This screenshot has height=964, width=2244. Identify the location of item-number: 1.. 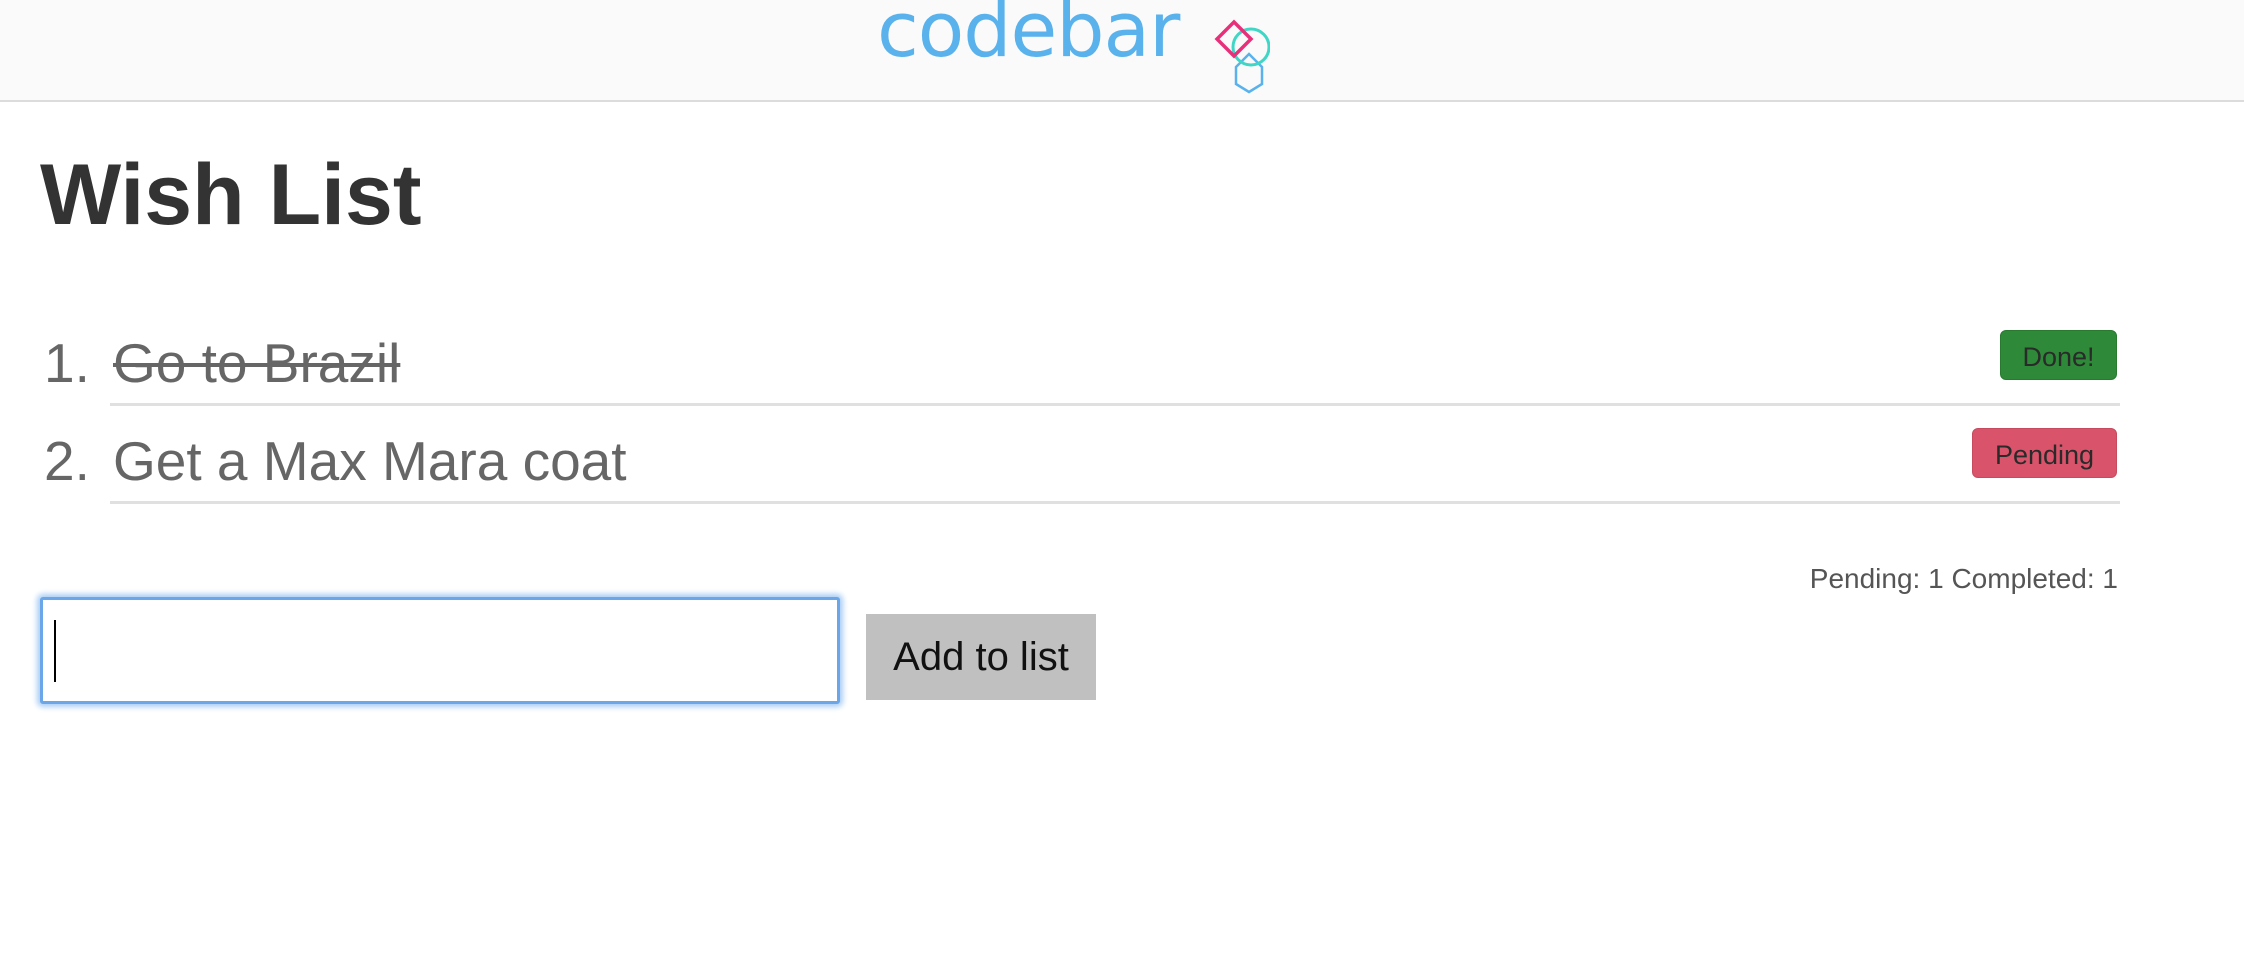
(67, 363).